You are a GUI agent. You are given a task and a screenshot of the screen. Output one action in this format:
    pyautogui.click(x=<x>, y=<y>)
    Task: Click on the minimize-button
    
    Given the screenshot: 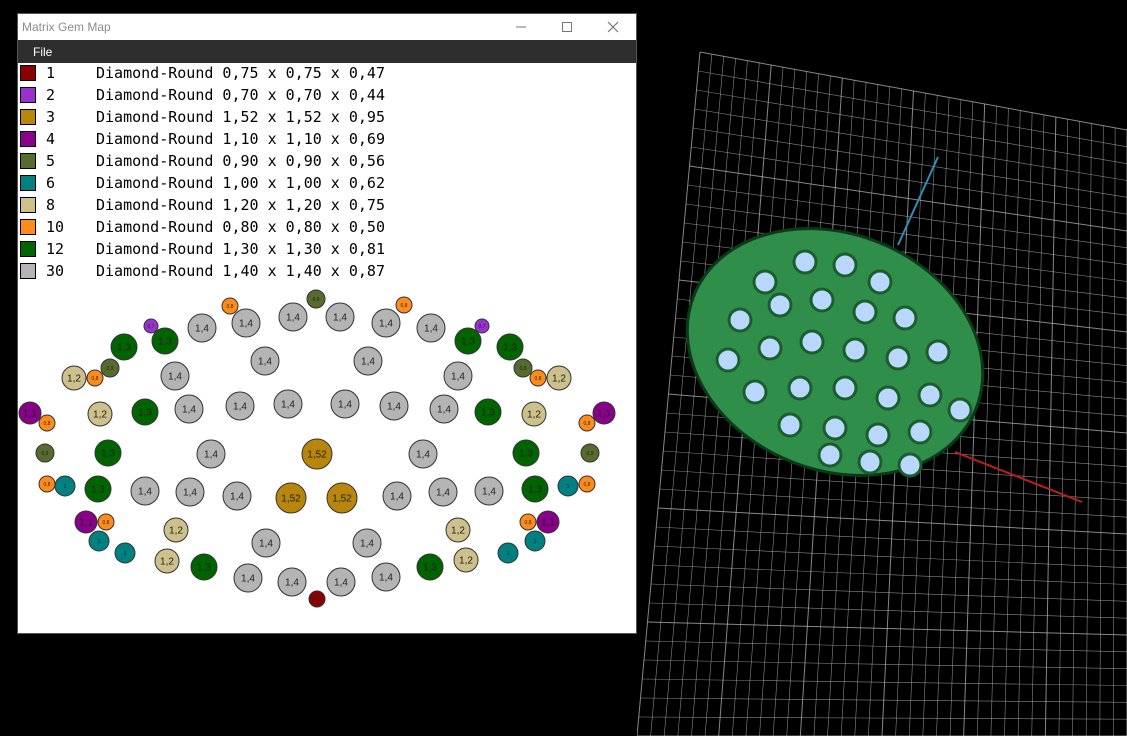 What is the action you would take?
    pyautogui.click(x=521, y=27)
    